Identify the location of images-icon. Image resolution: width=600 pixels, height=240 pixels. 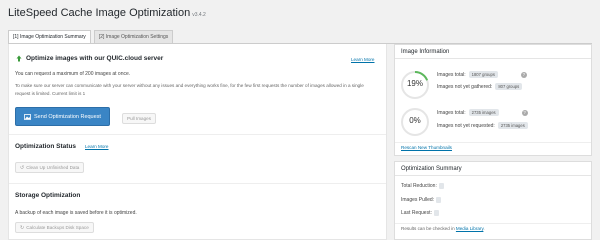
(27, 116).